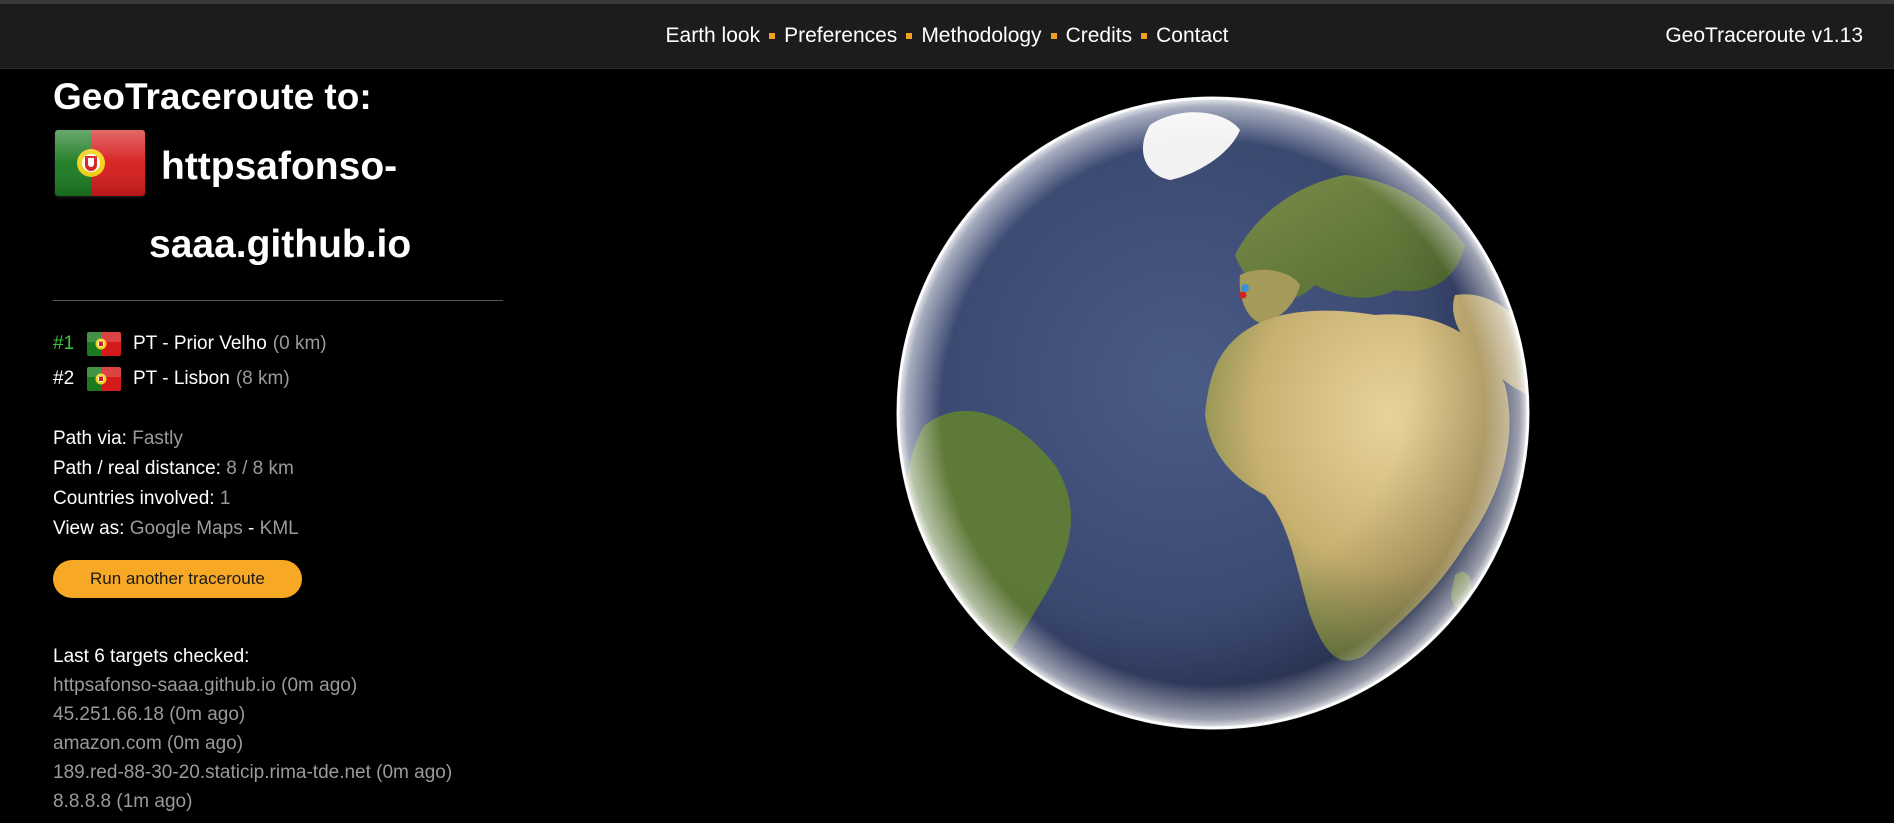  I want to click on nav-preferences: Preferences, so click(840, 36).